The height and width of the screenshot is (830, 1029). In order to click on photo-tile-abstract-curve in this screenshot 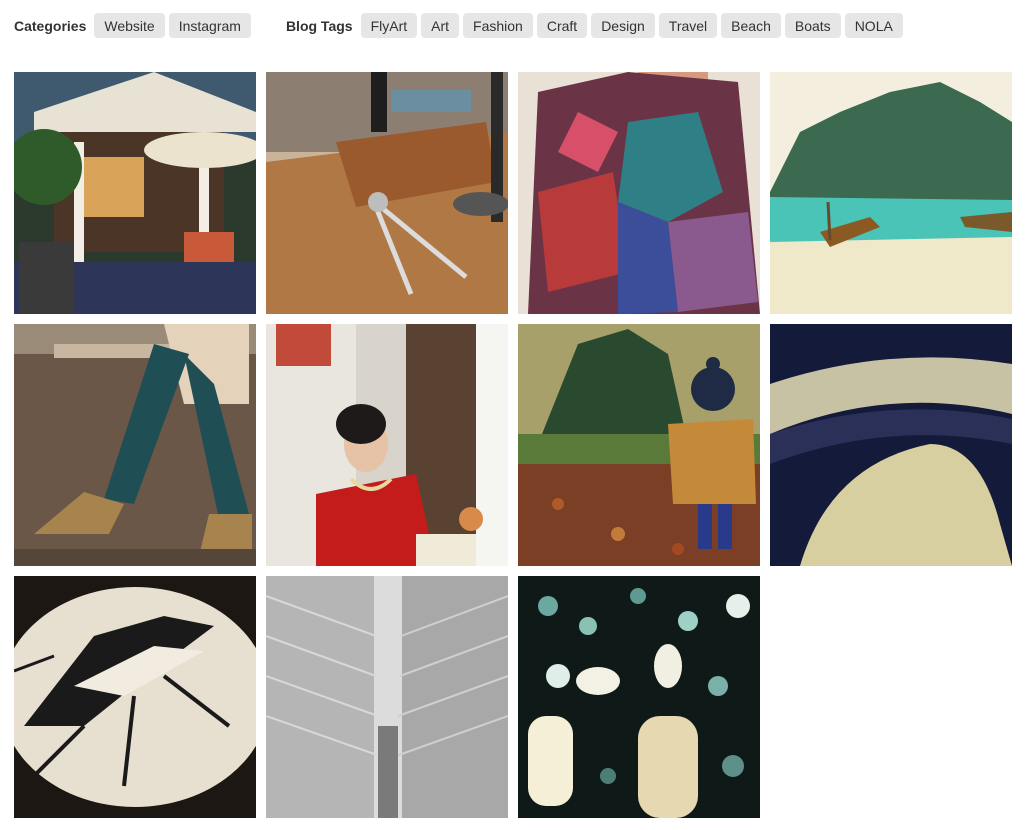, I will do `click(891, 445)`.